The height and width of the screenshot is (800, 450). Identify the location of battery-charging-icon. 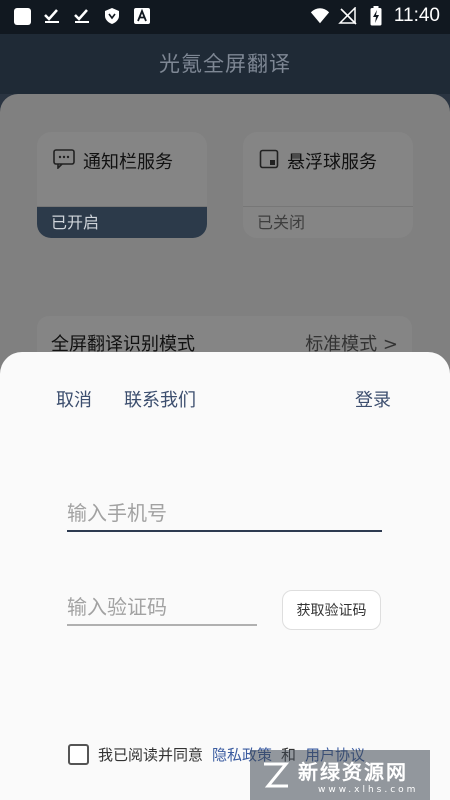
(376, 16).